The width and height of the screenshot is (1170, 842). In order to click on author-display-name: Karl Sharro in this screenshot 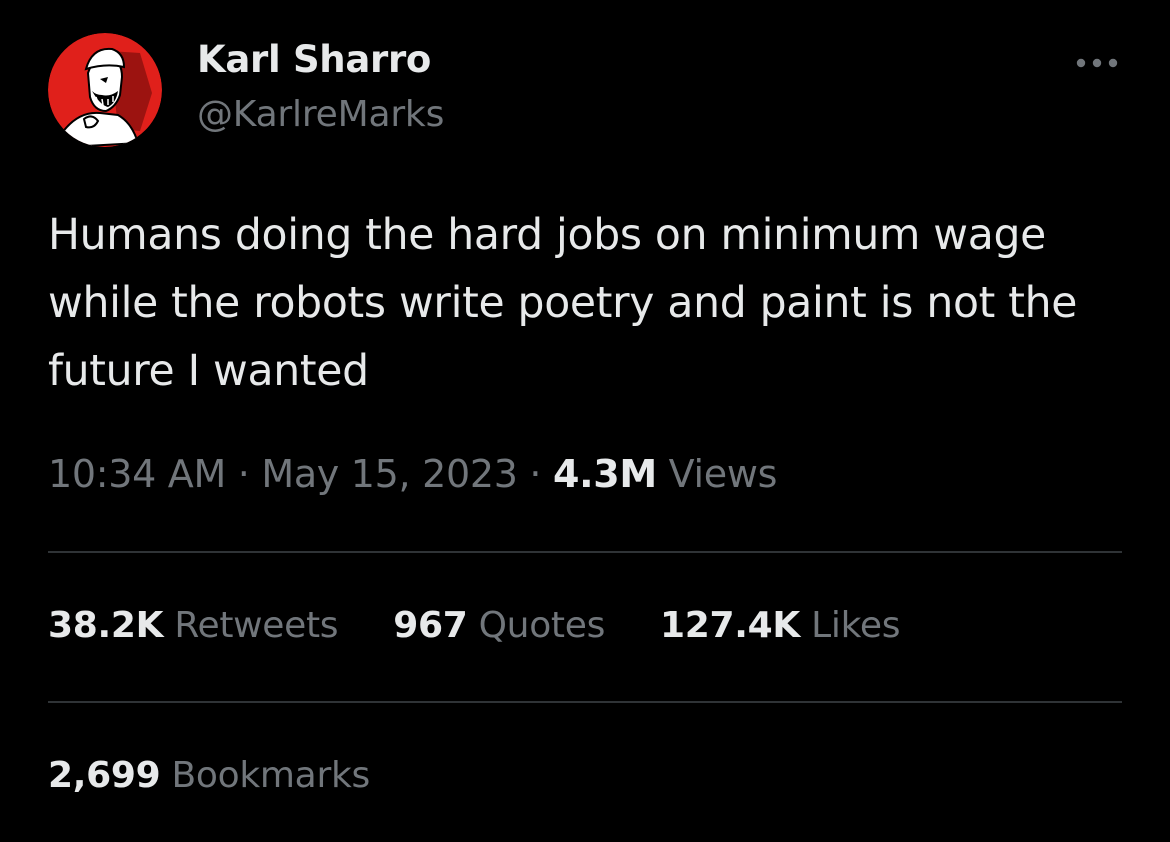, I will do `click(314, 59)`.